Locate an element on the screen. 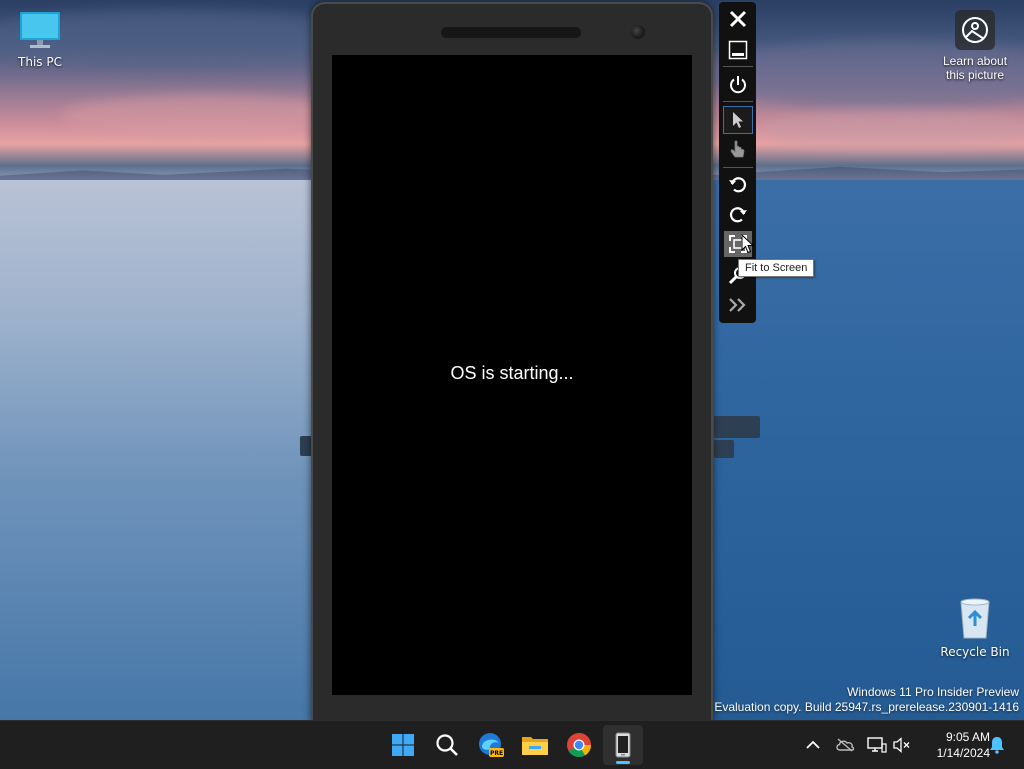  more-tools-icon is located at coordinates (737, 305).